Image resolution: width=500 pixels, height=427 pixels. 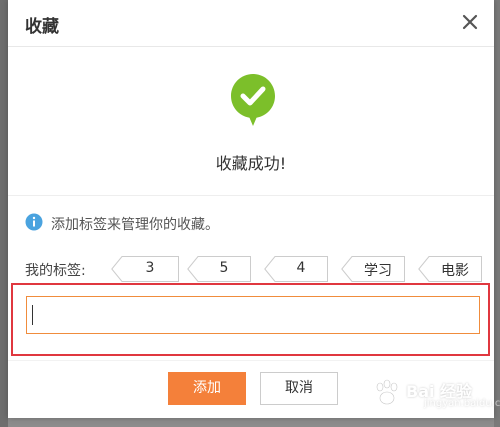 I want to click on tag-label: 5, so click(x=224, y=268).